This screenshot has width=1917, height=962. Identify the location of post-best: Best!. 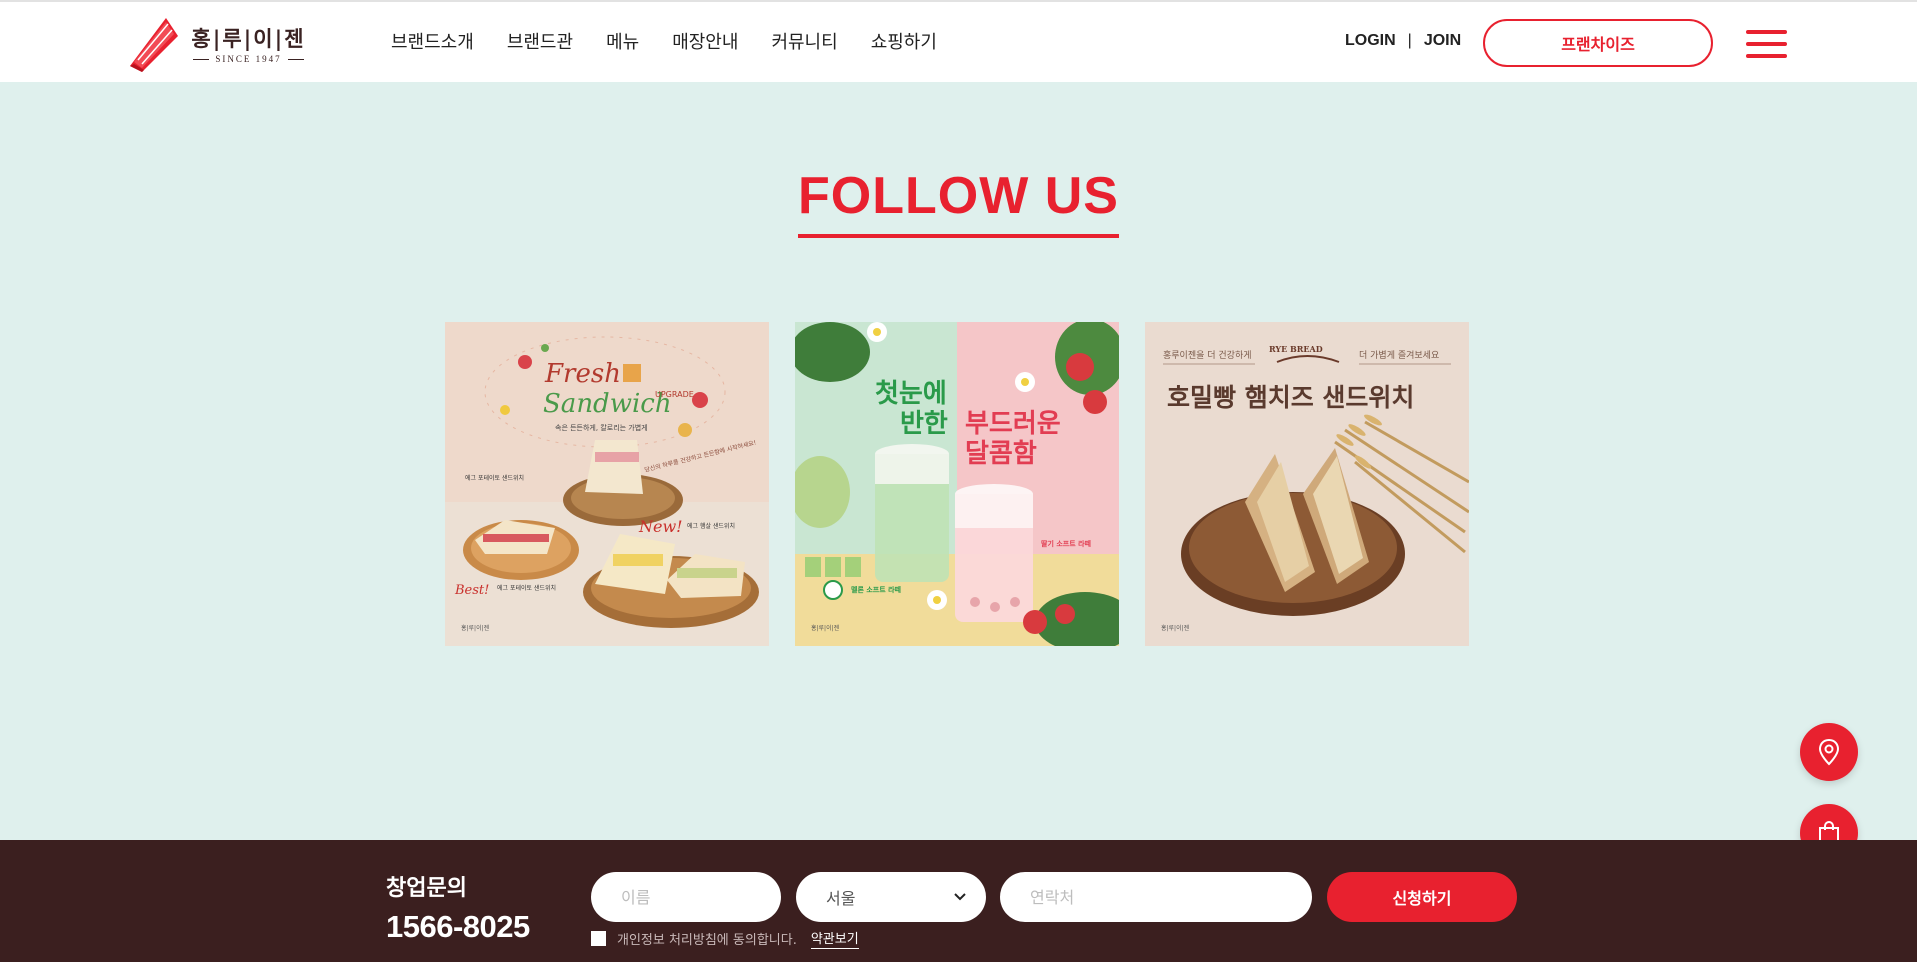
(471, 590).